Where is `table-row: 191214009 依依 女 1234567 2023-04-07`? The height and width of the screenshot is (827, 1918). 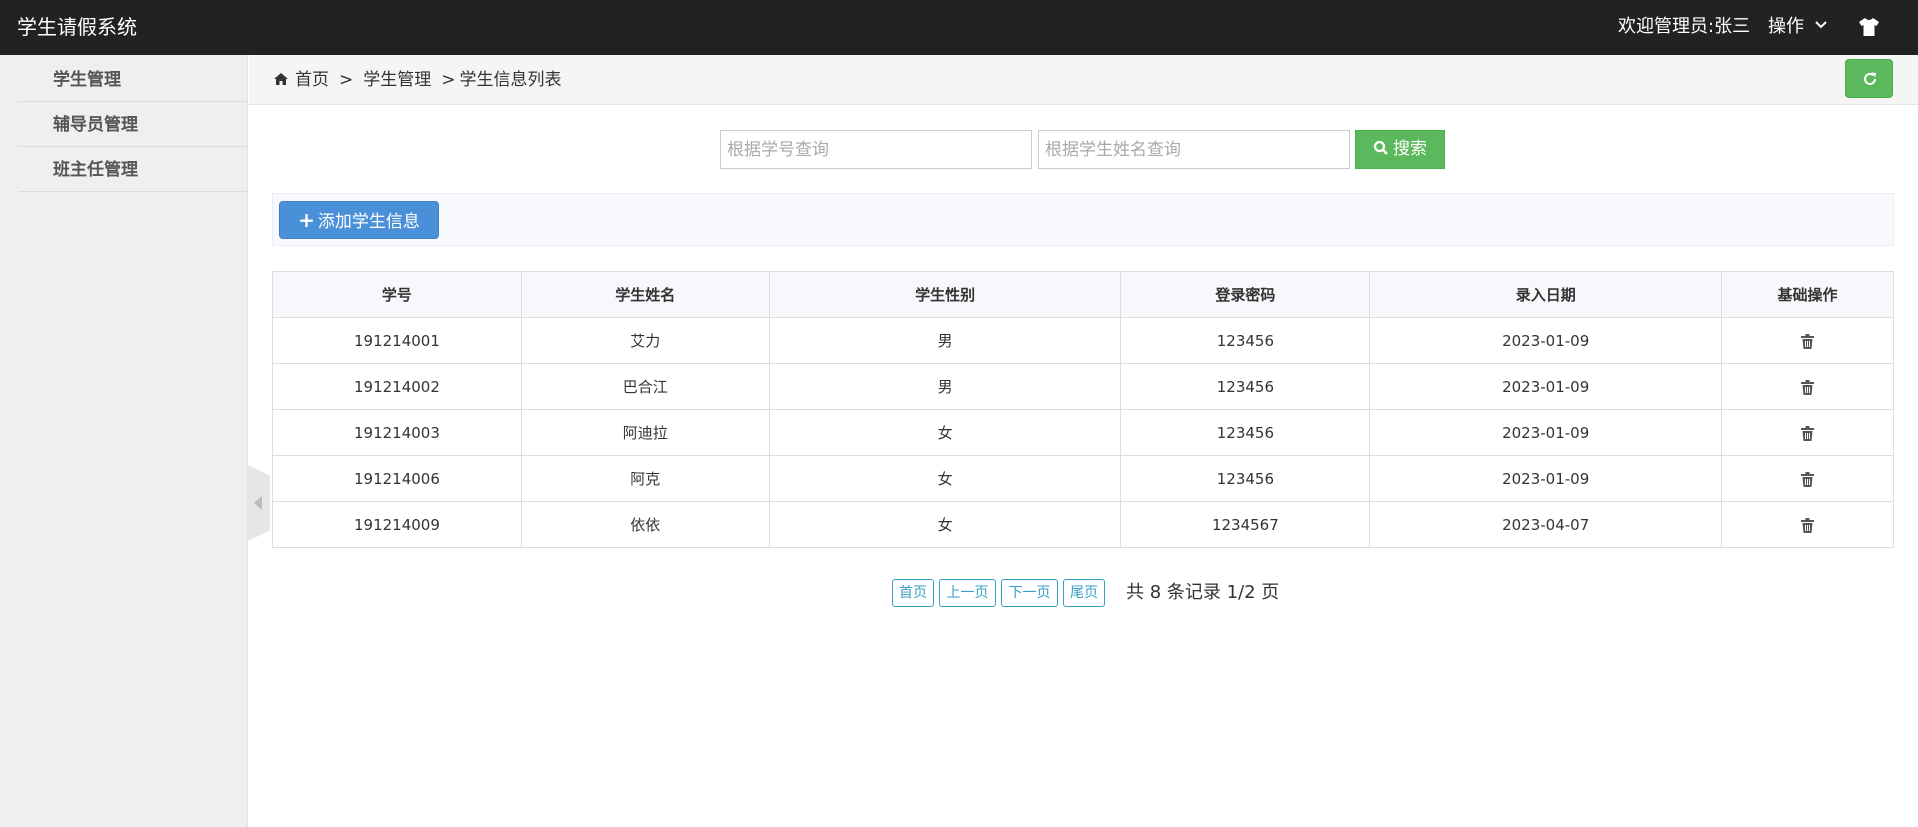 table-row: 191214009 依依 女 1234567 2023-04-07 is located at coordinates (1083, 524).